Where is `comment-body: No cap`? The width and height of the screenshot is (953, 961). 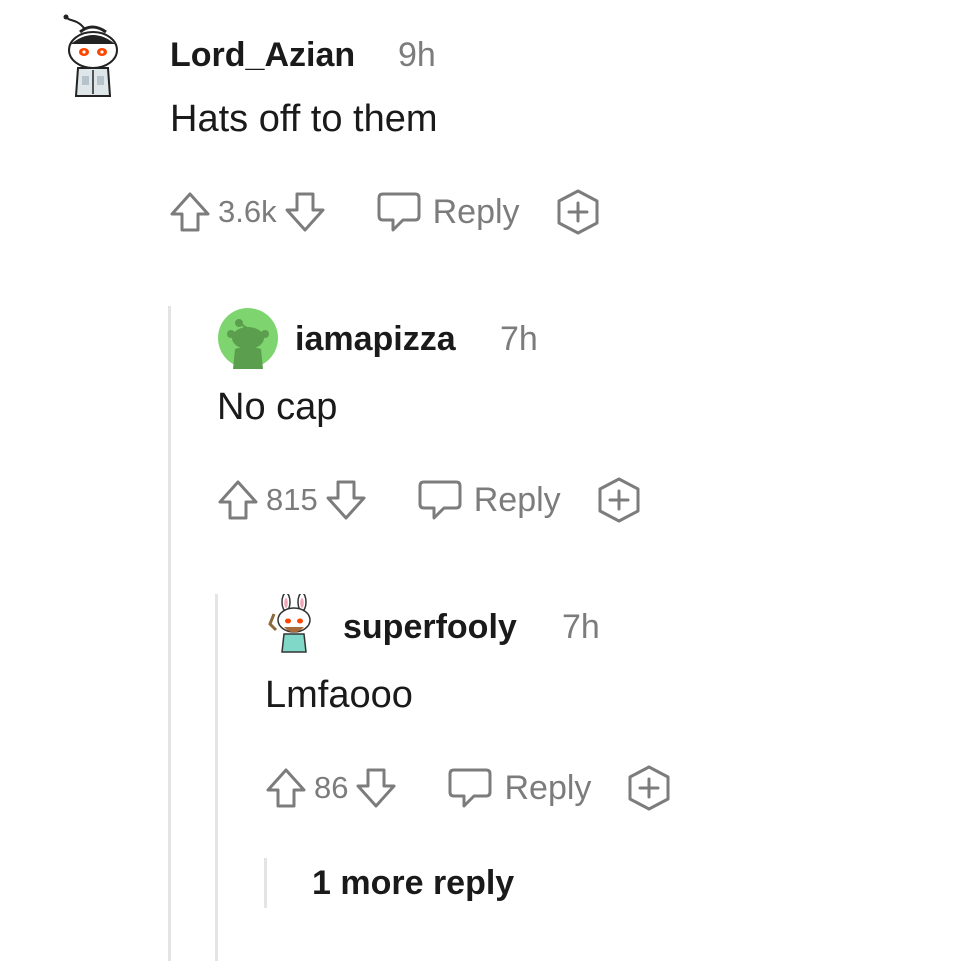
comment-body: No cap is located at coordinates (277, 407).